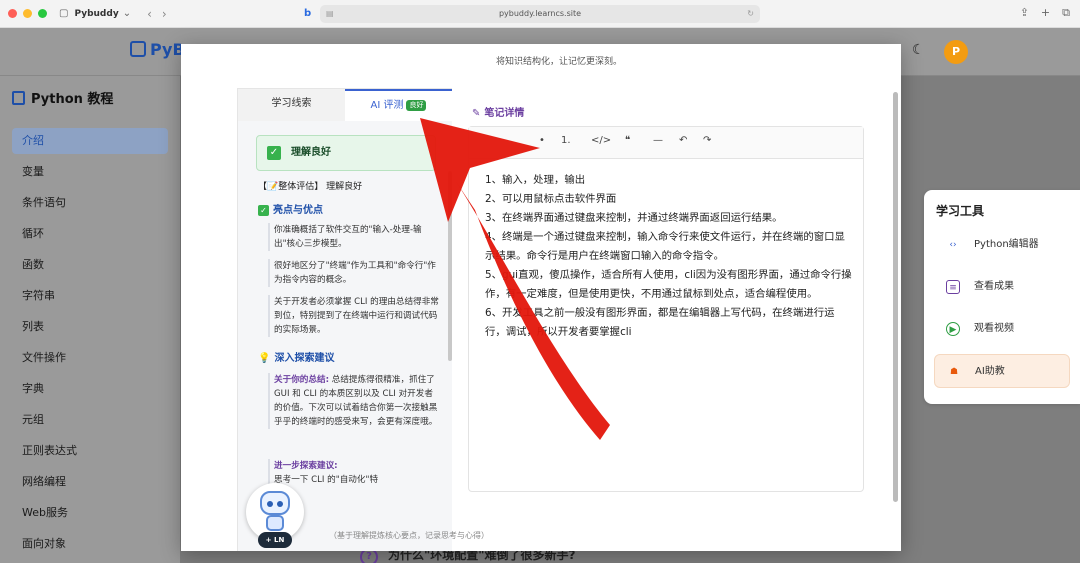 The width and height of the screenshot is (1080, 563). Describe the element at coordinates (532, 310) in the screenshot. I see `arrow-shaft` at that location.